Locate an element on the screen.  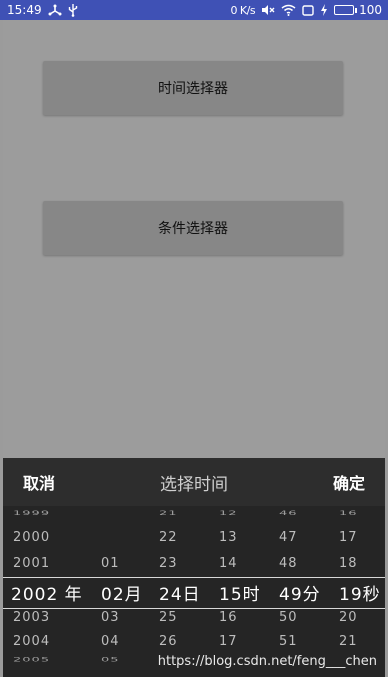
screen-icon is located at coordinates (308, 10).